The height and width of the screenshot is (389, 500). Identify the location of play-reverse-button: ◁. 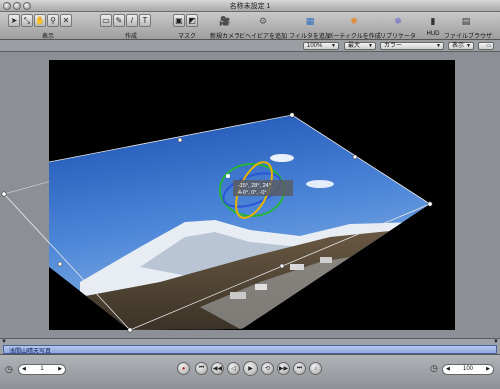
(233, 368).